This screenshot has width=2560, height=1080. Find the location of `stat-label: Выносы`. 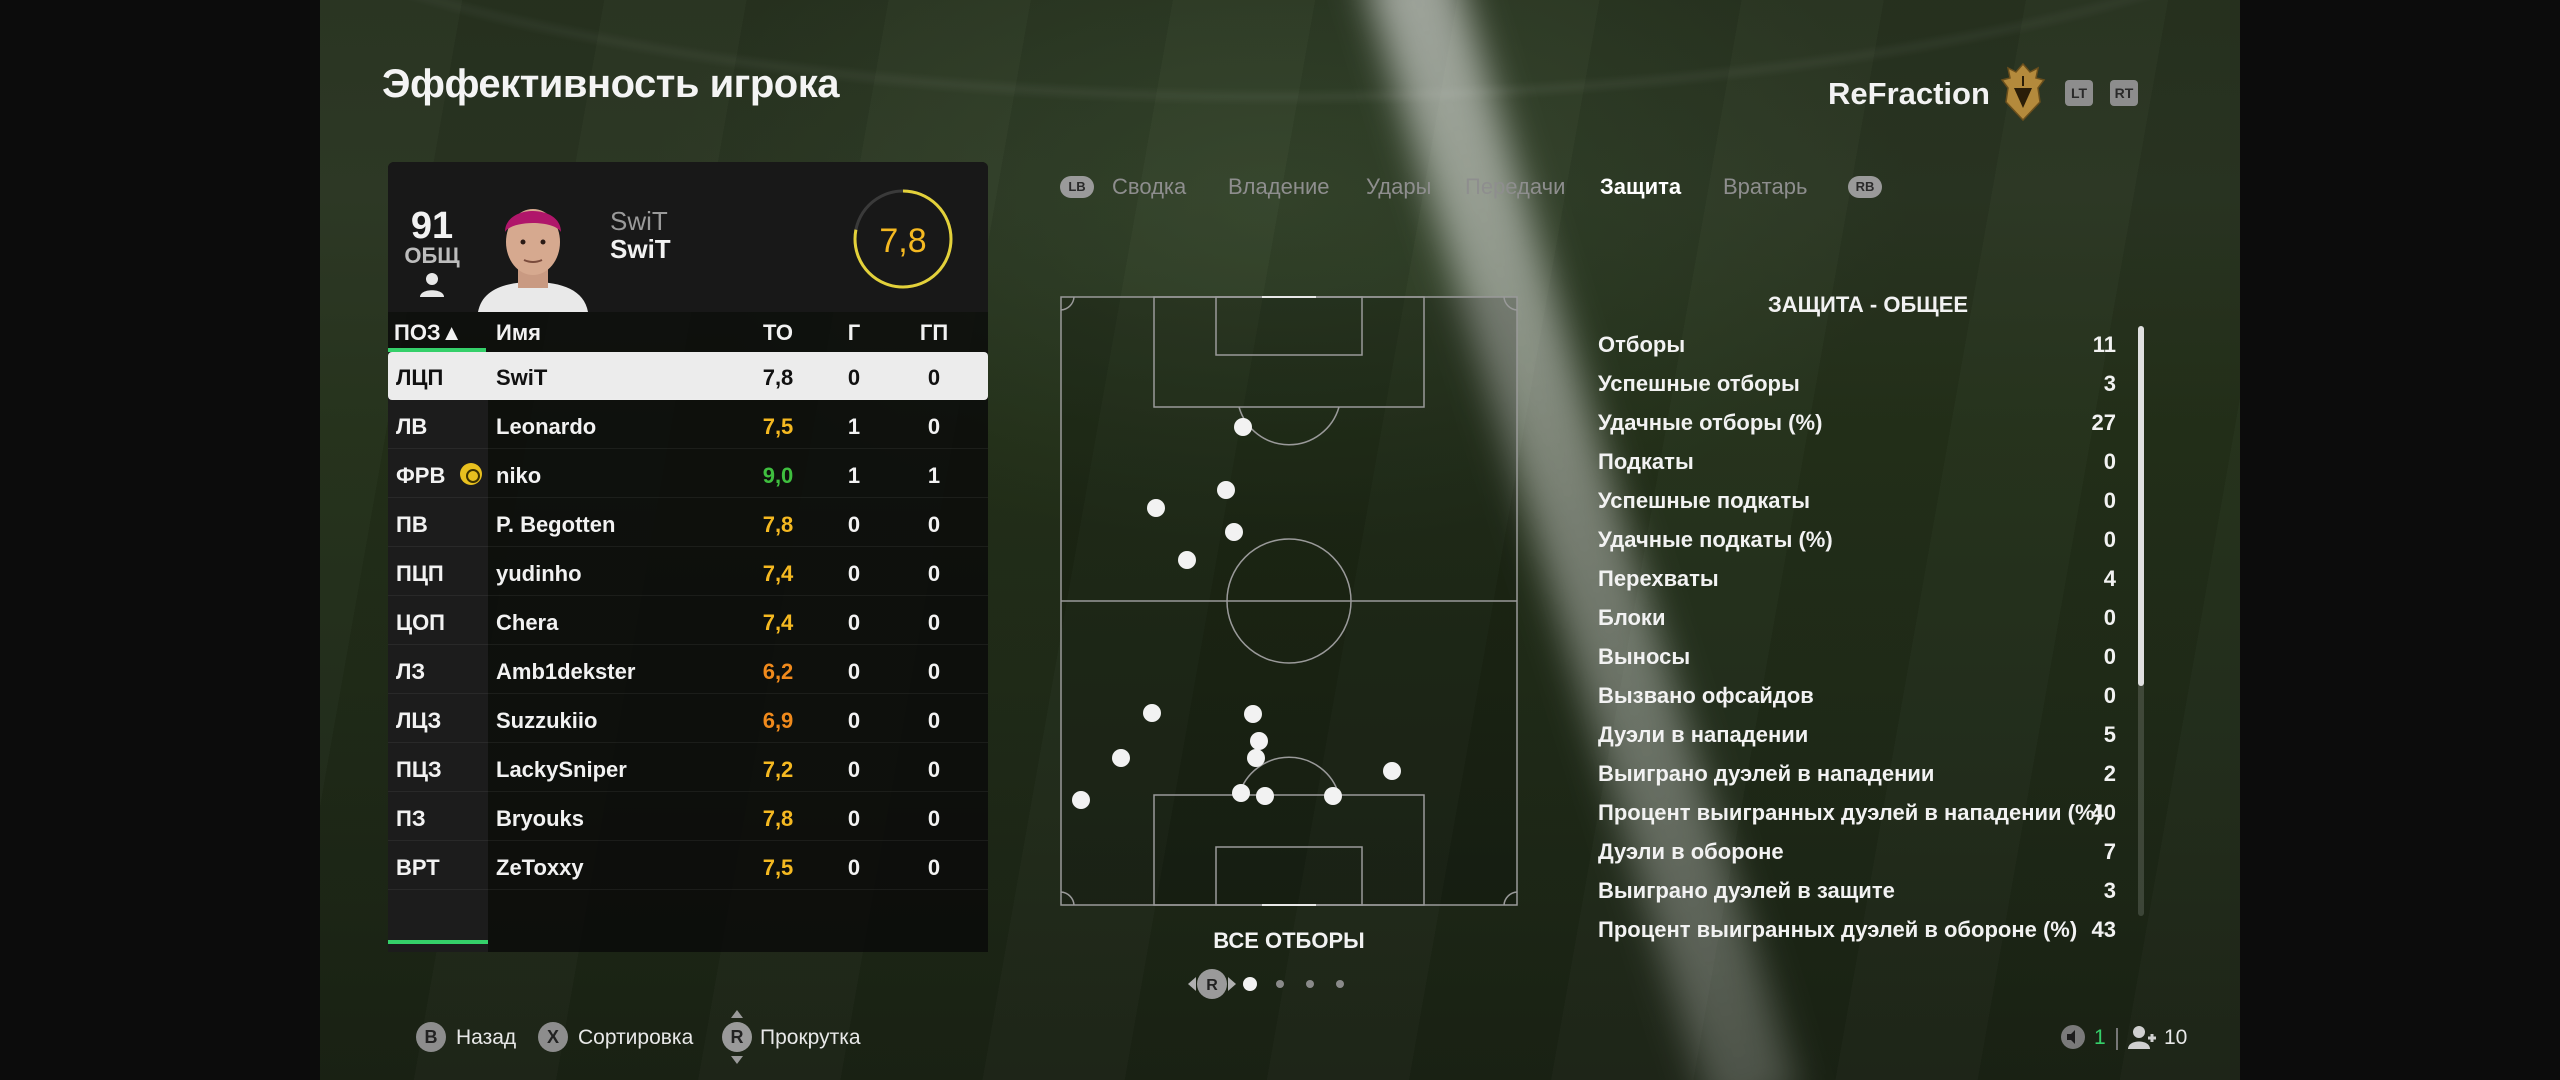

stat-label: Выносы is located at coordinates (1644, 656).